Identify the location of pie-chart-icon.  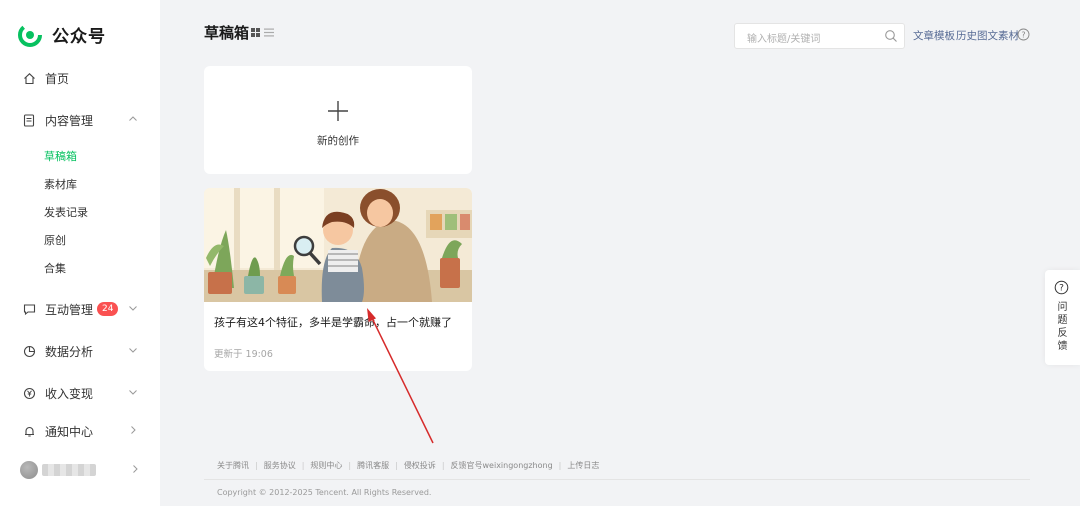
(29, 351).